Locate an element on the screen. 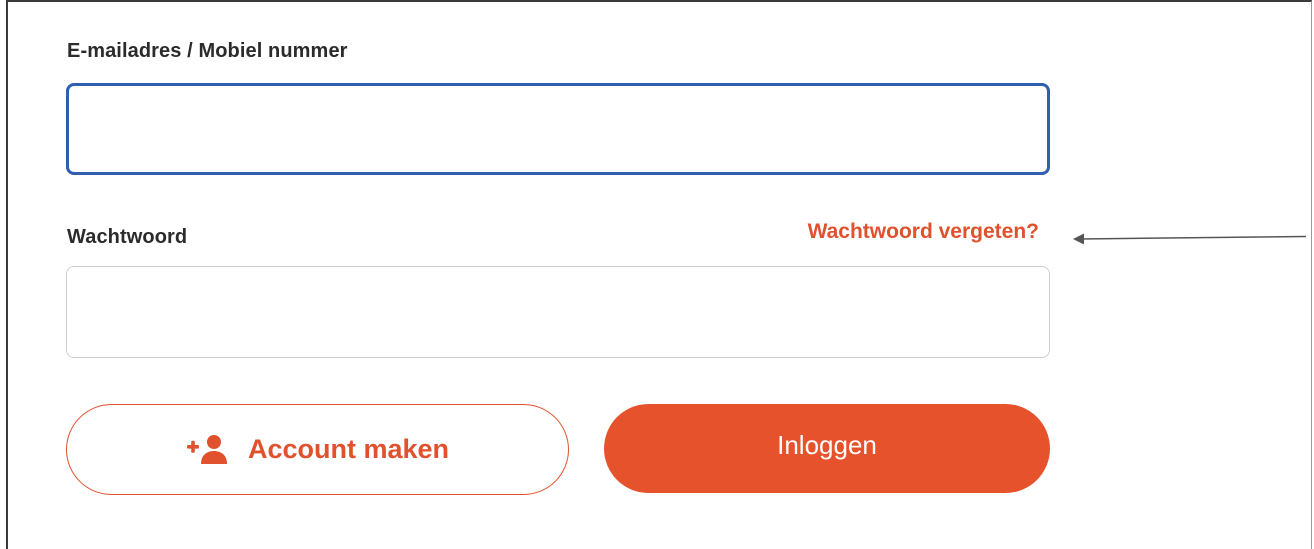 The image size is (1314, 549). password-label: Wachtwoord is located at coordinates (127, 237).